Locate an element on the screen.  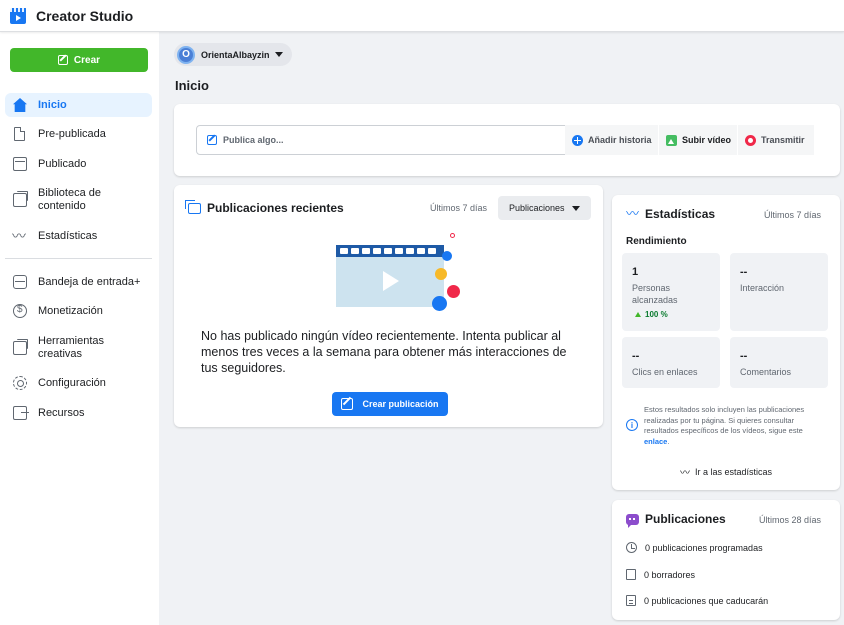
stat-delta: 100 % is located at coordinates (651, 314).